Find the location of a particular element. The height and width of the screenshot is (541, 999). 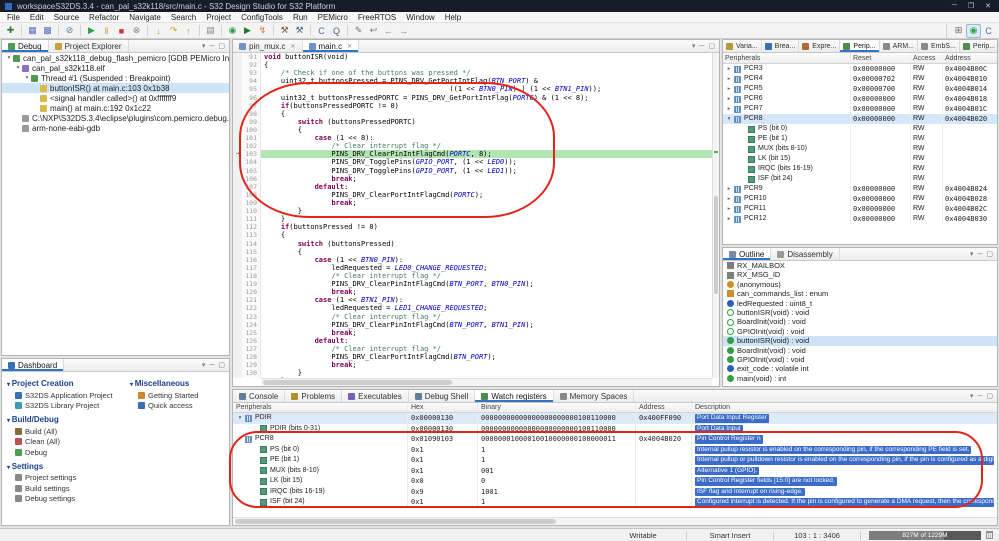

code-line: 114 switch (buttonsPressed) is located at coordinates (472, 243).